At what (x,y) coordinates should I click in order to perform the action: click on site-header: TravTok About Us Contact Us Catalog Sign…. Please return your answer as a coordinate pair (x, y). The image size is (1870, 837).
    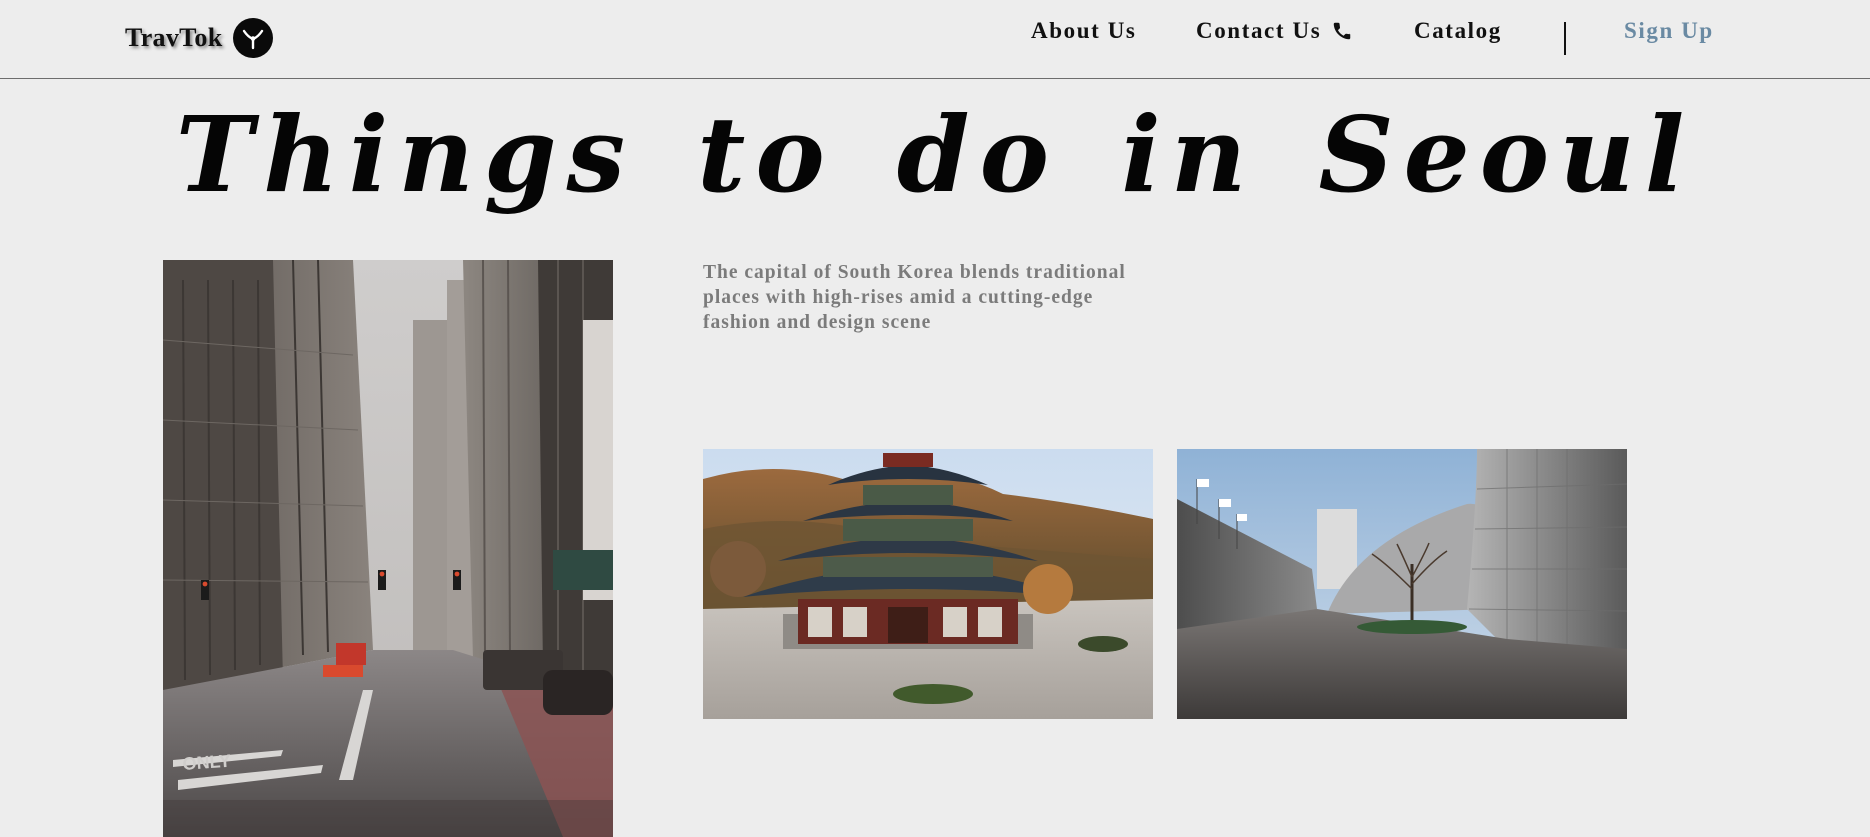
    Looking at the image, I should click on (935, 39).